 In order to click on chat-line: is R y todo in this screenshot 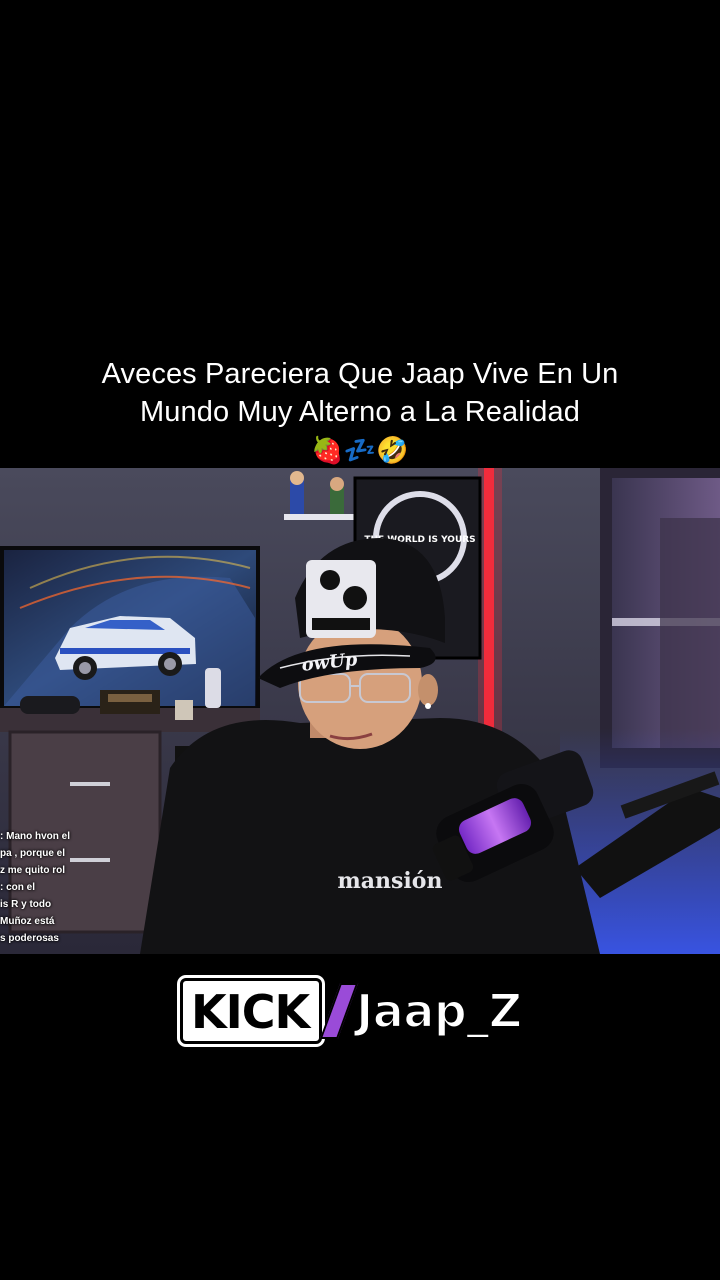, I will do `click(60, 904)`.